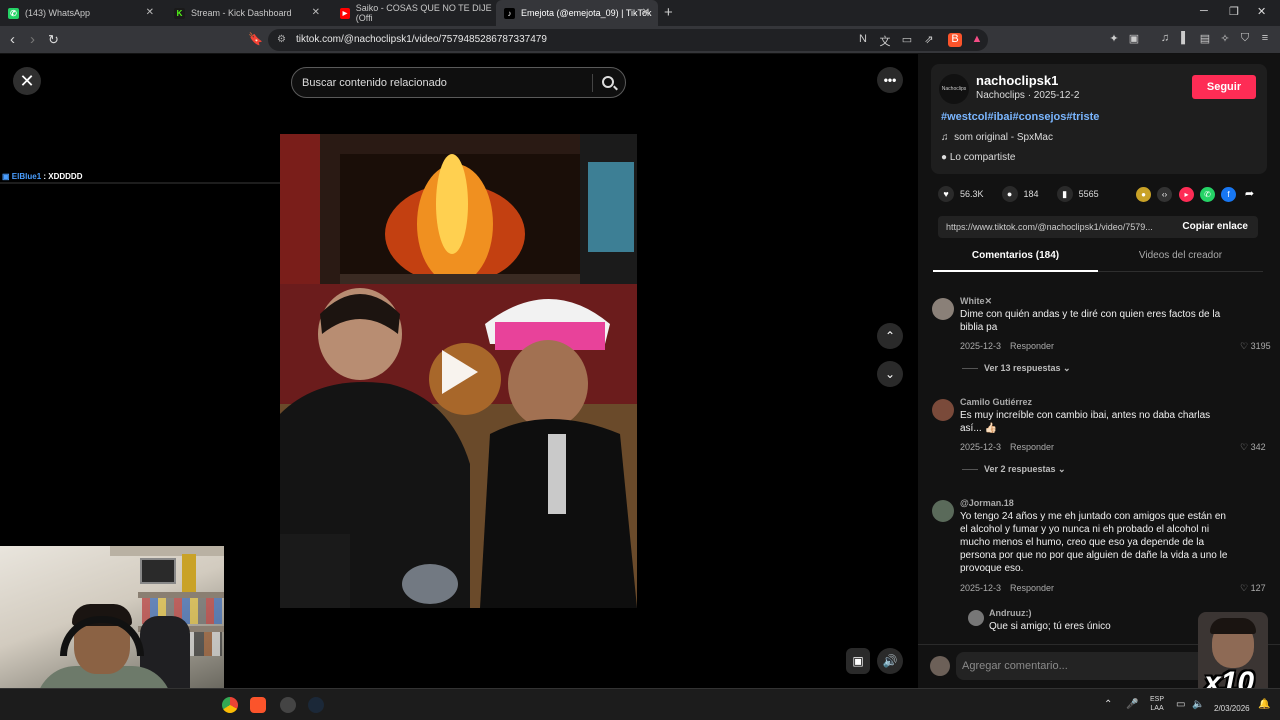  I want to click on comment-like-count: 3195, so click(1260, 346).